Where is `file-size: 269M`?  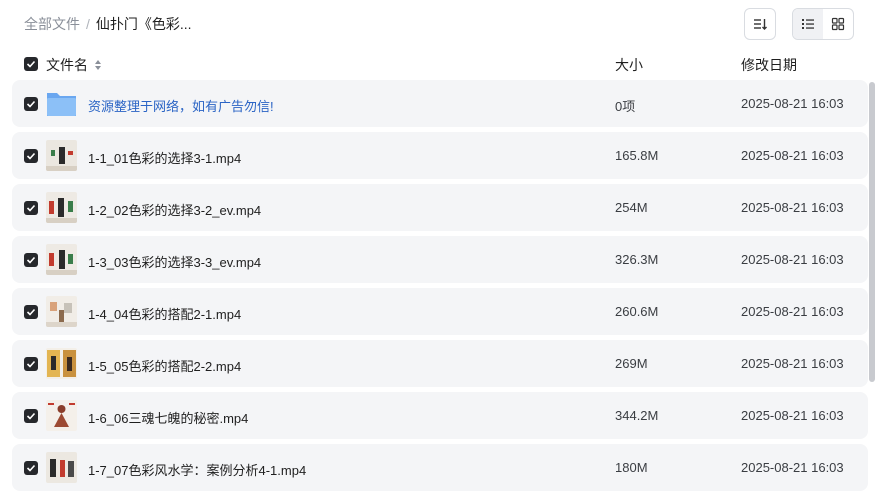 file-size: 269M is located at coordinates (631, 363).